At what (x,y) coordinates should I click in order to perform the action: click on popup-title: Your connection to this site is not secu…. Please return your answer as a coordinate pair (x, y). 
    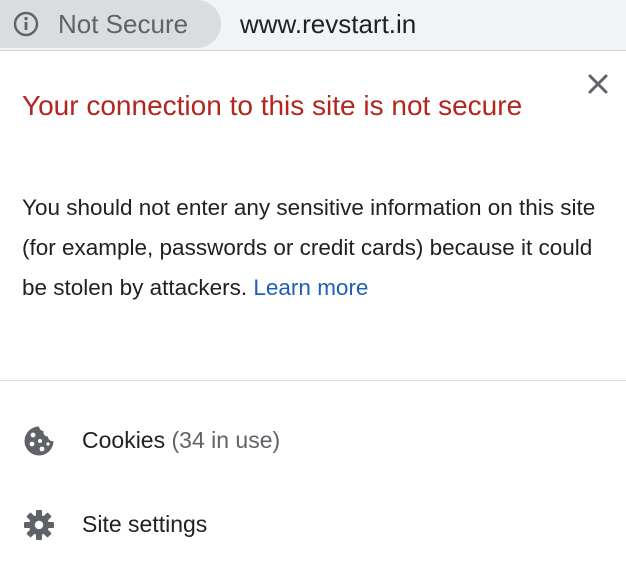
    Looking at the image, I should click on (272, 105).